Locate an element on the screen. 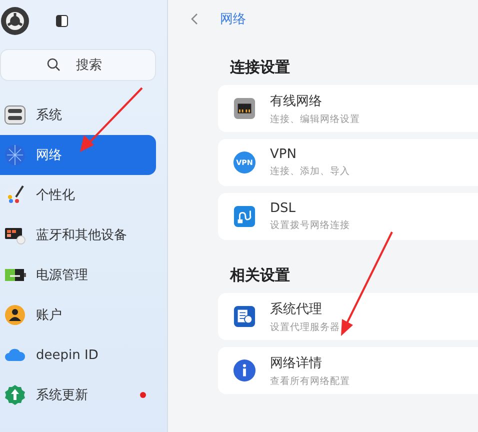  toggle-panel-icon is located at coordinates (15, 115).